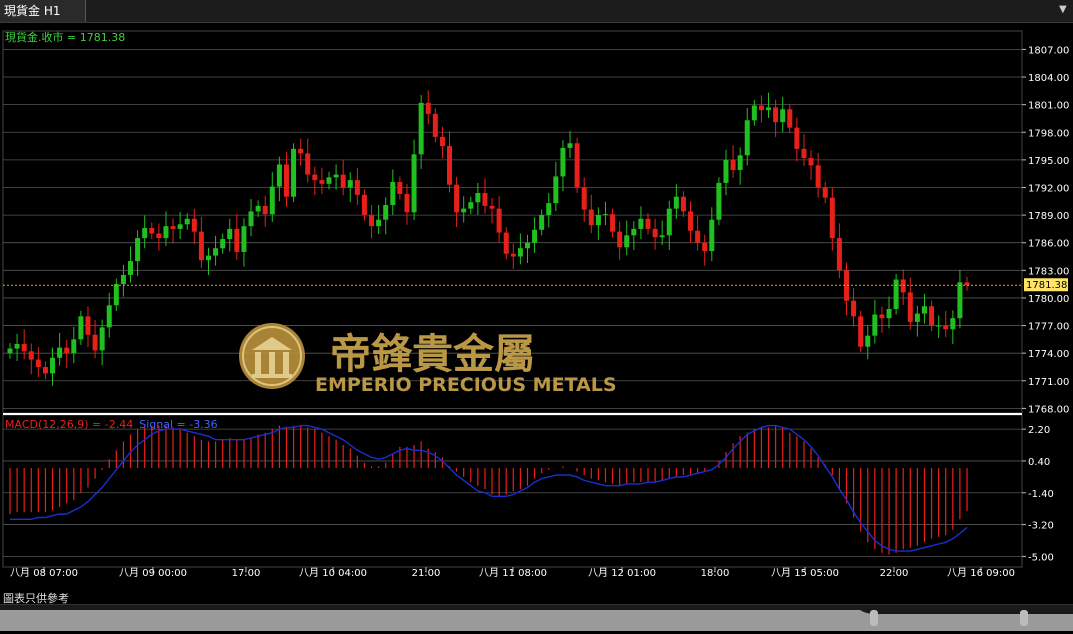  I want to click on macd-tick-label: 2.20, so click(1039, 430).